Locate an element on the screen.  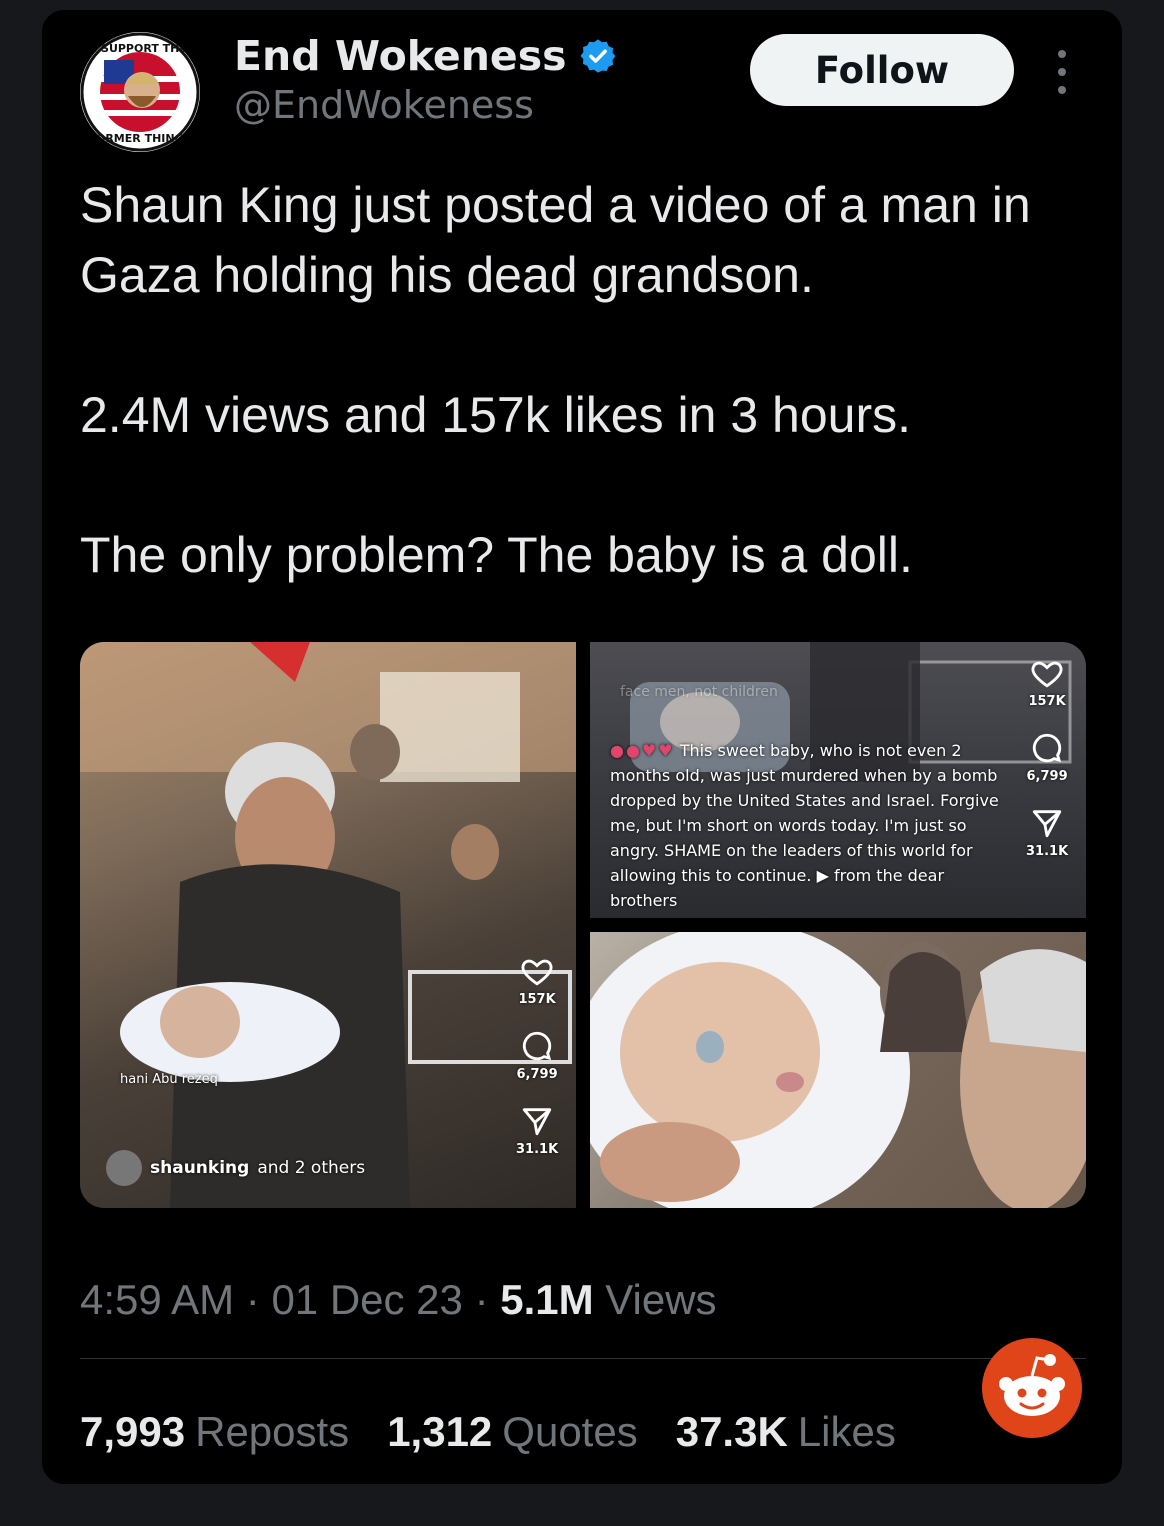
doll-closeup-image is located at coordinates (838, 1070).